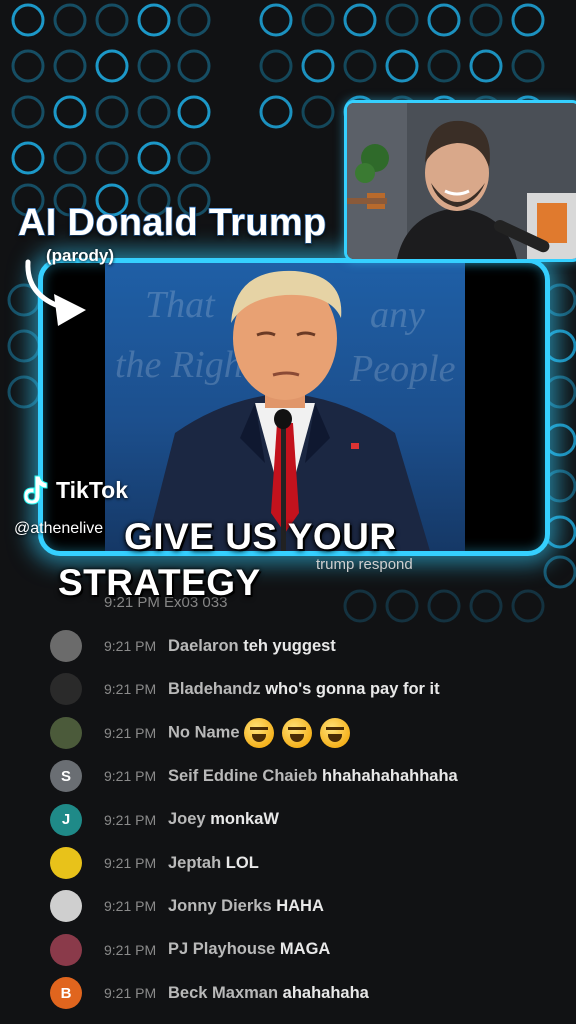 The image size is (576, 1024). I want to click on message-text, so click(301, 732).